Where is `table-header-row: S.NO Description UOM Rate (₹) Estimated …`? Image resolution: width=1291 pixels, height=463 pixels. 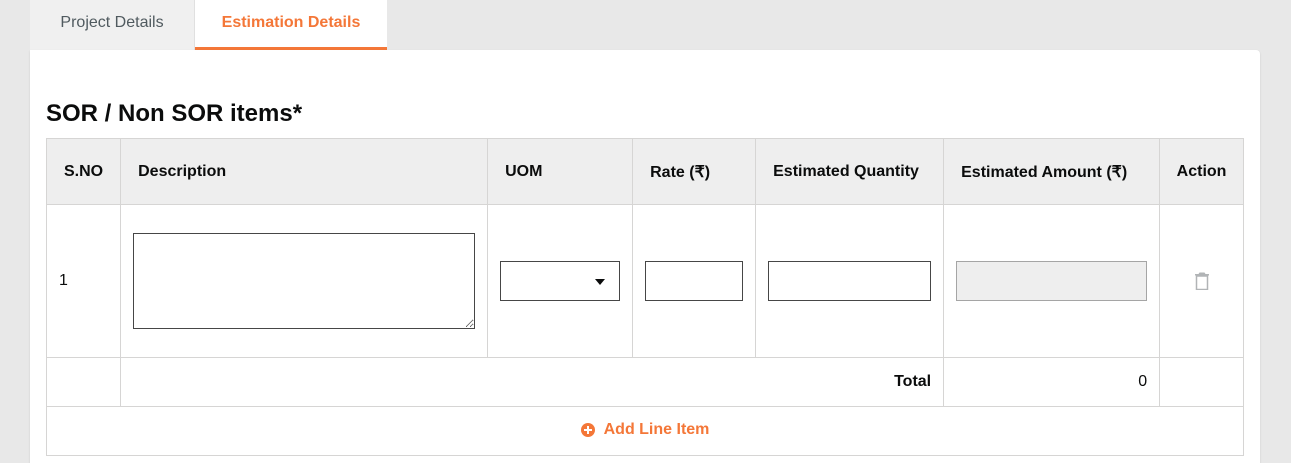 table-header-row: S.NO Description UOM Rate (₹) Estimated … is located at coordinates (644, 171).